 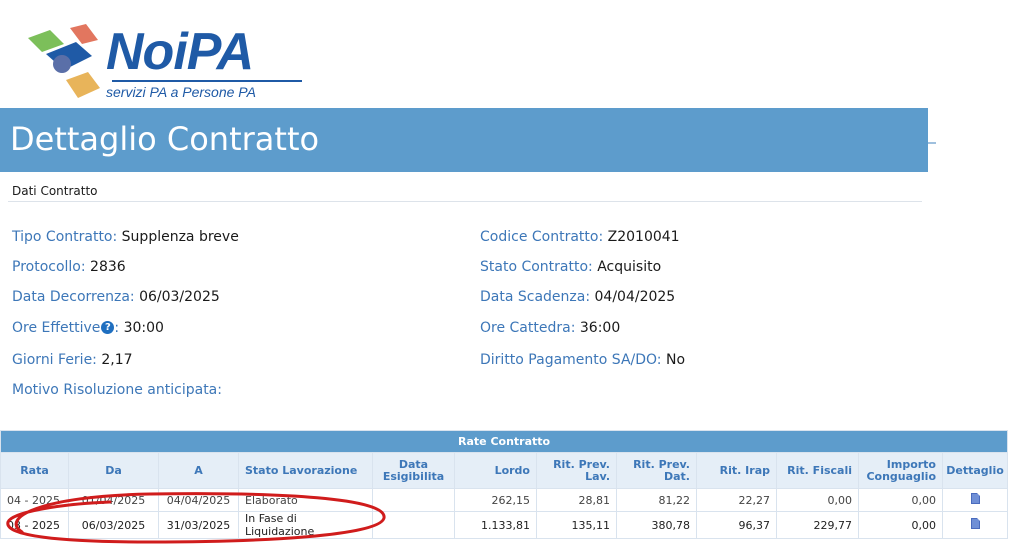 I want to click on field-value: No, so click(x=675, y=360).